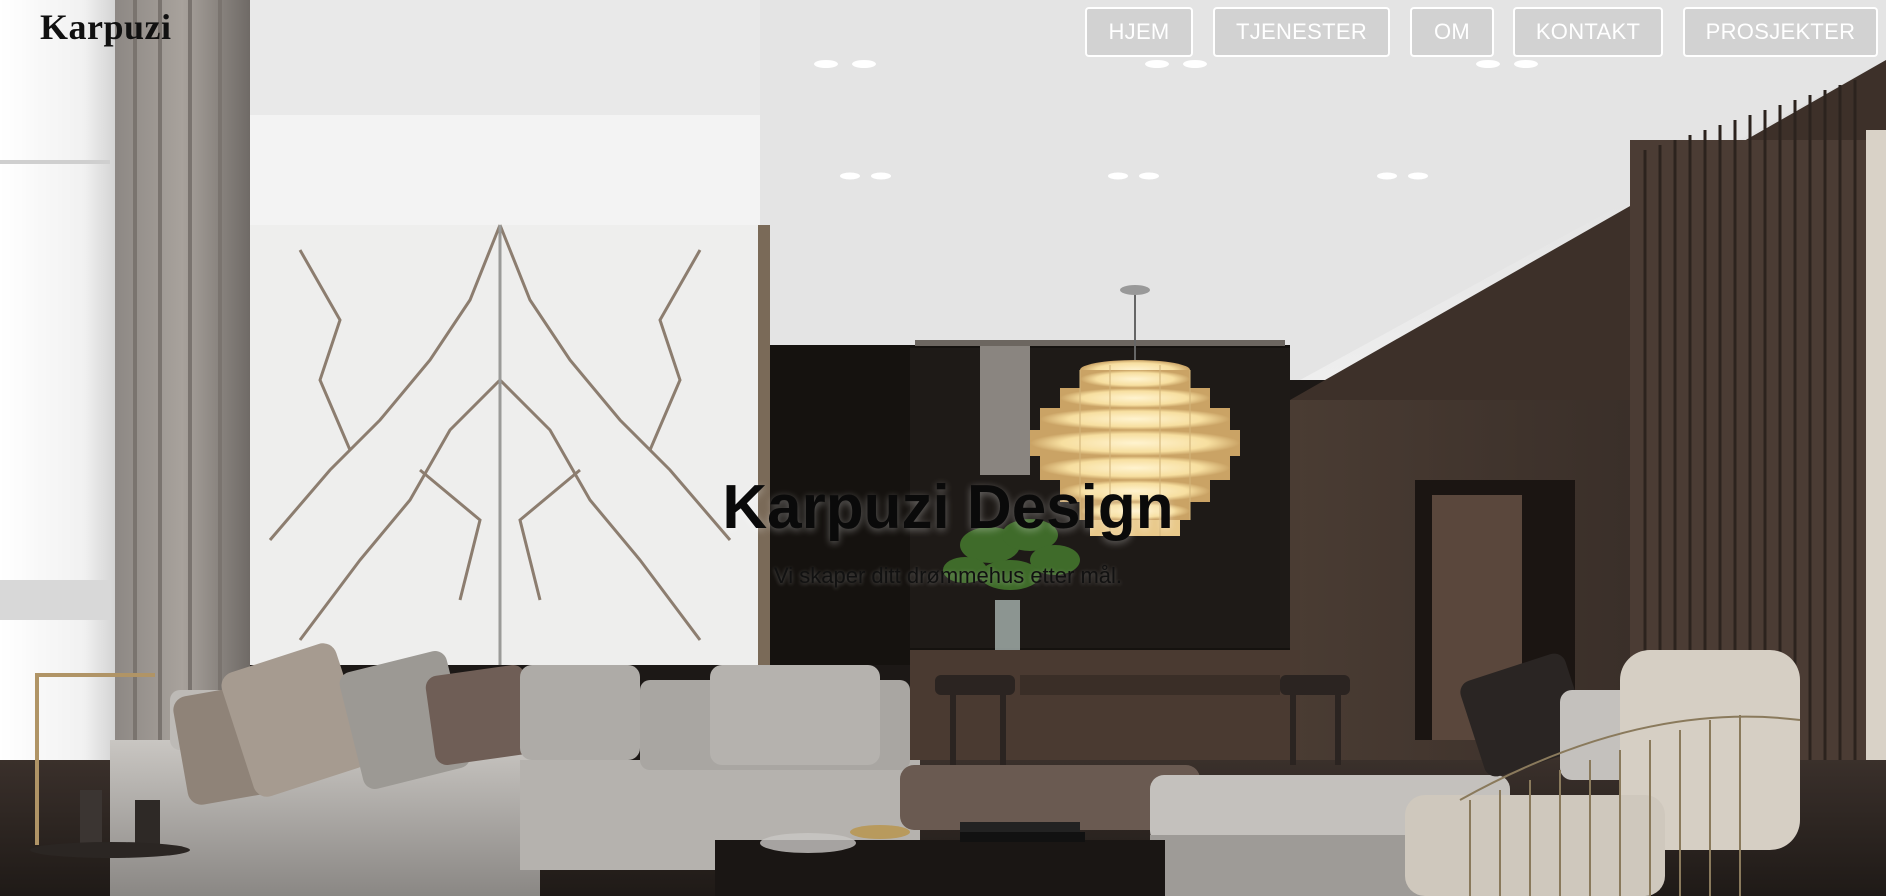  Describe the element at coordinates (106, 27) in the screenshot. I see `brand-logo: Karpuzi` at that location.